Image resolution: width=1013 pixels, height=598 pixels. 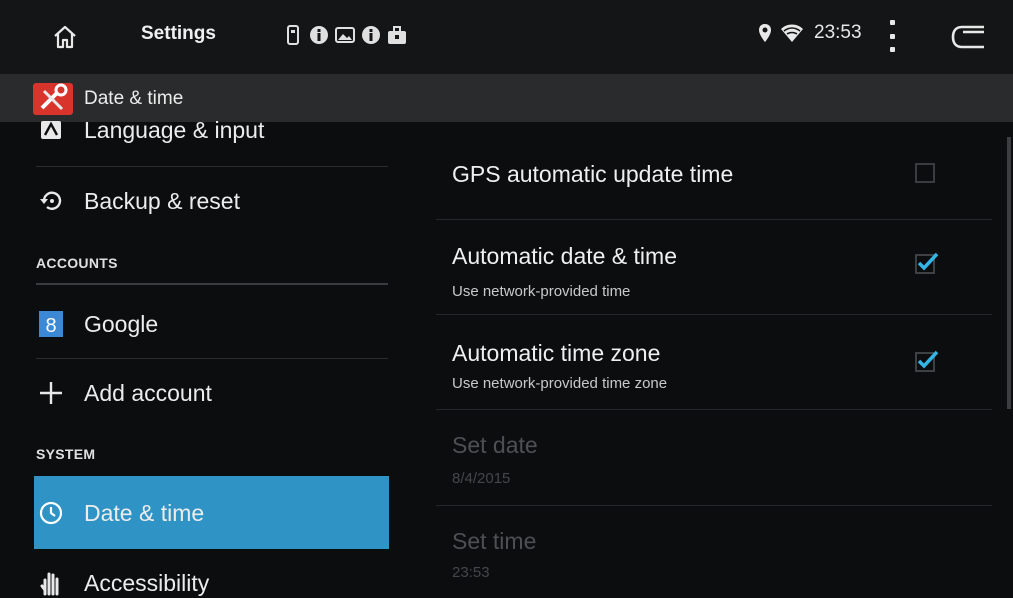 I want to click on pref-summary: 23:53, so click(x=471, y=572).